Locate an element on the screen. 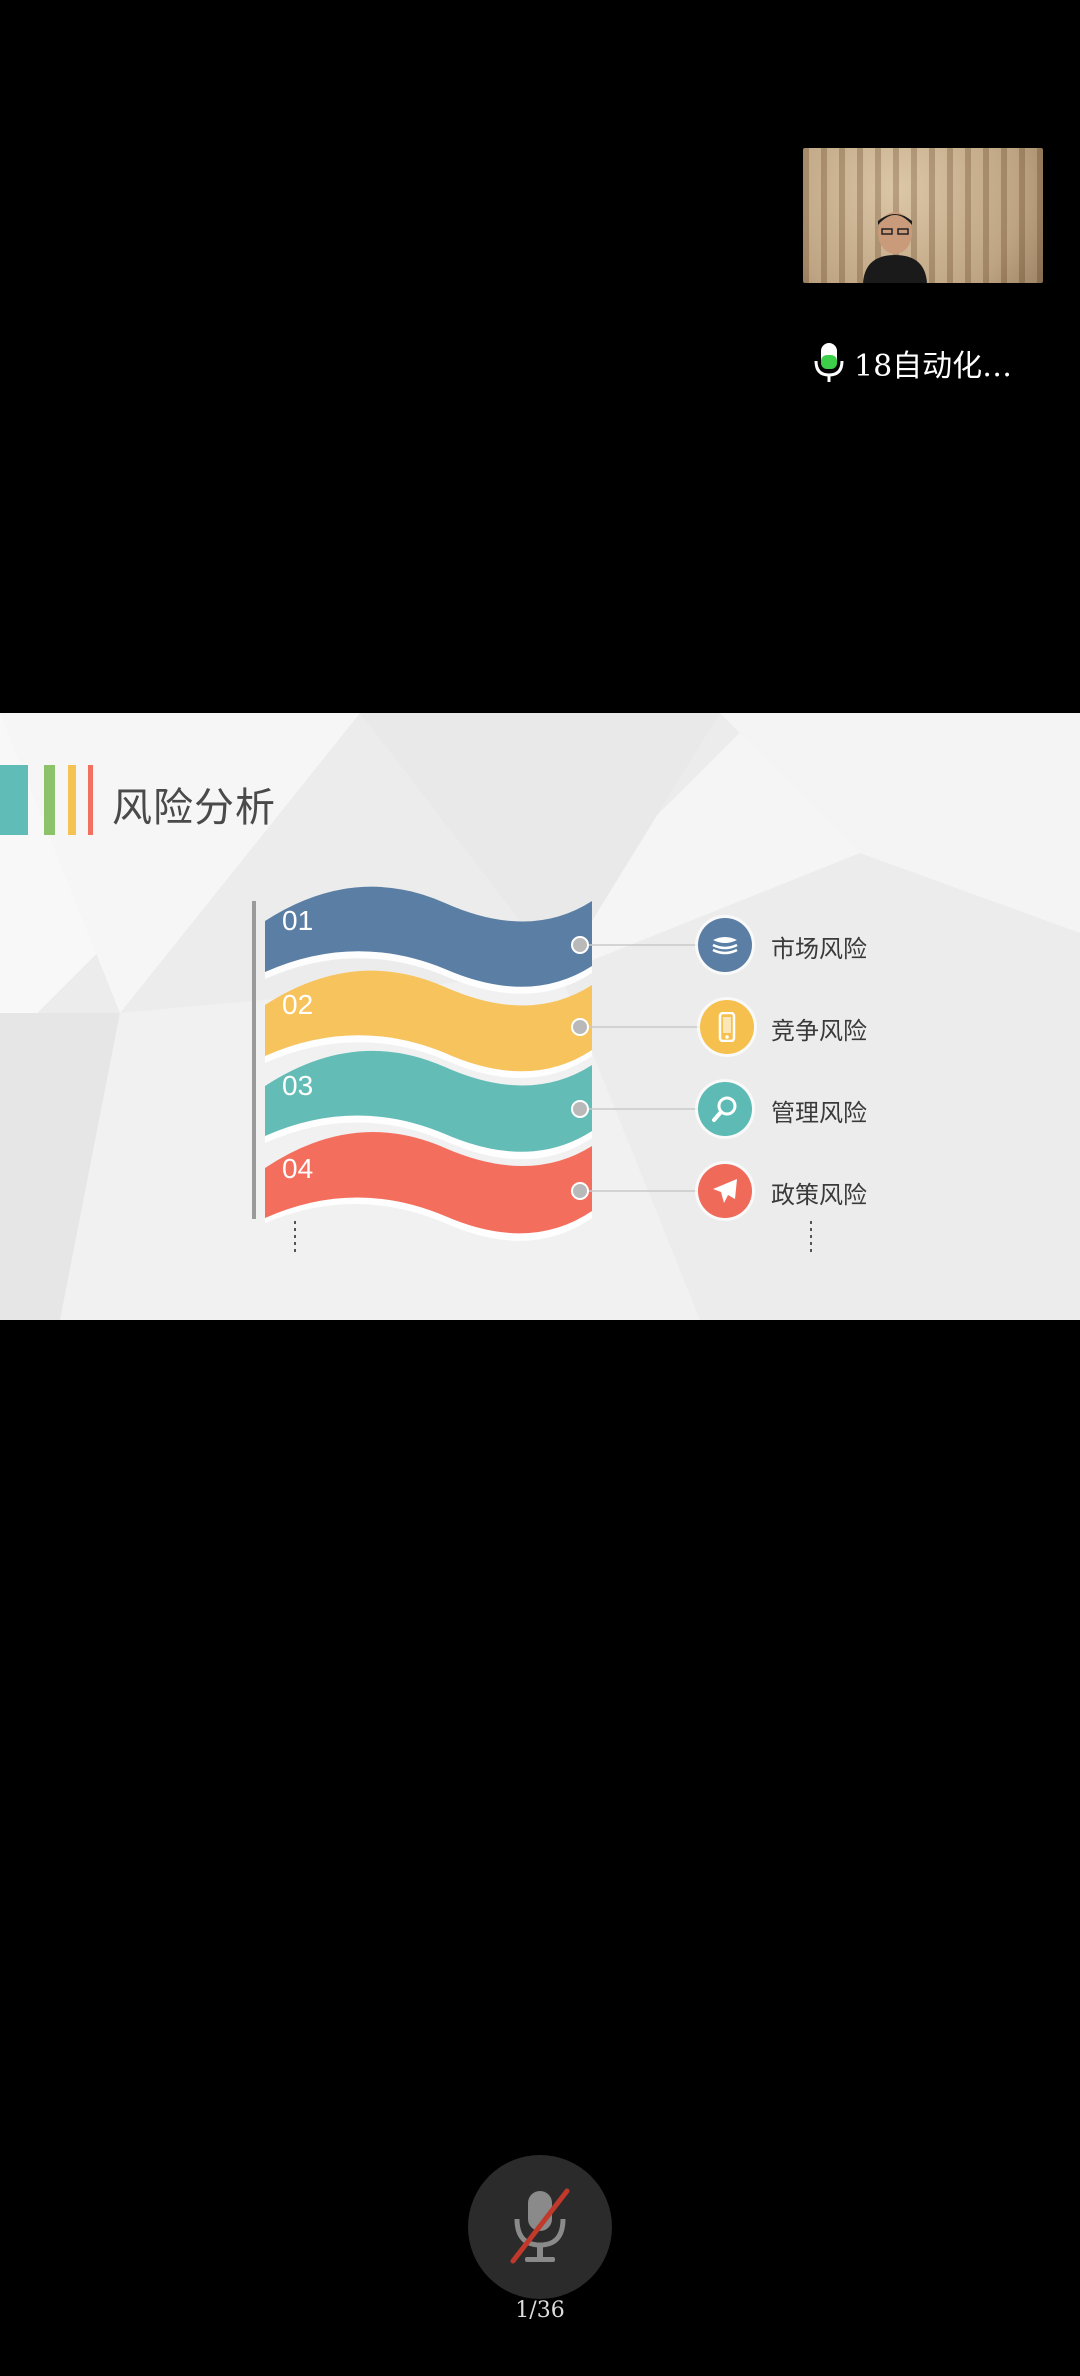 The image size is (1080, 2376). risk-ribbon-graphic is located at coordinates (476, 1063).